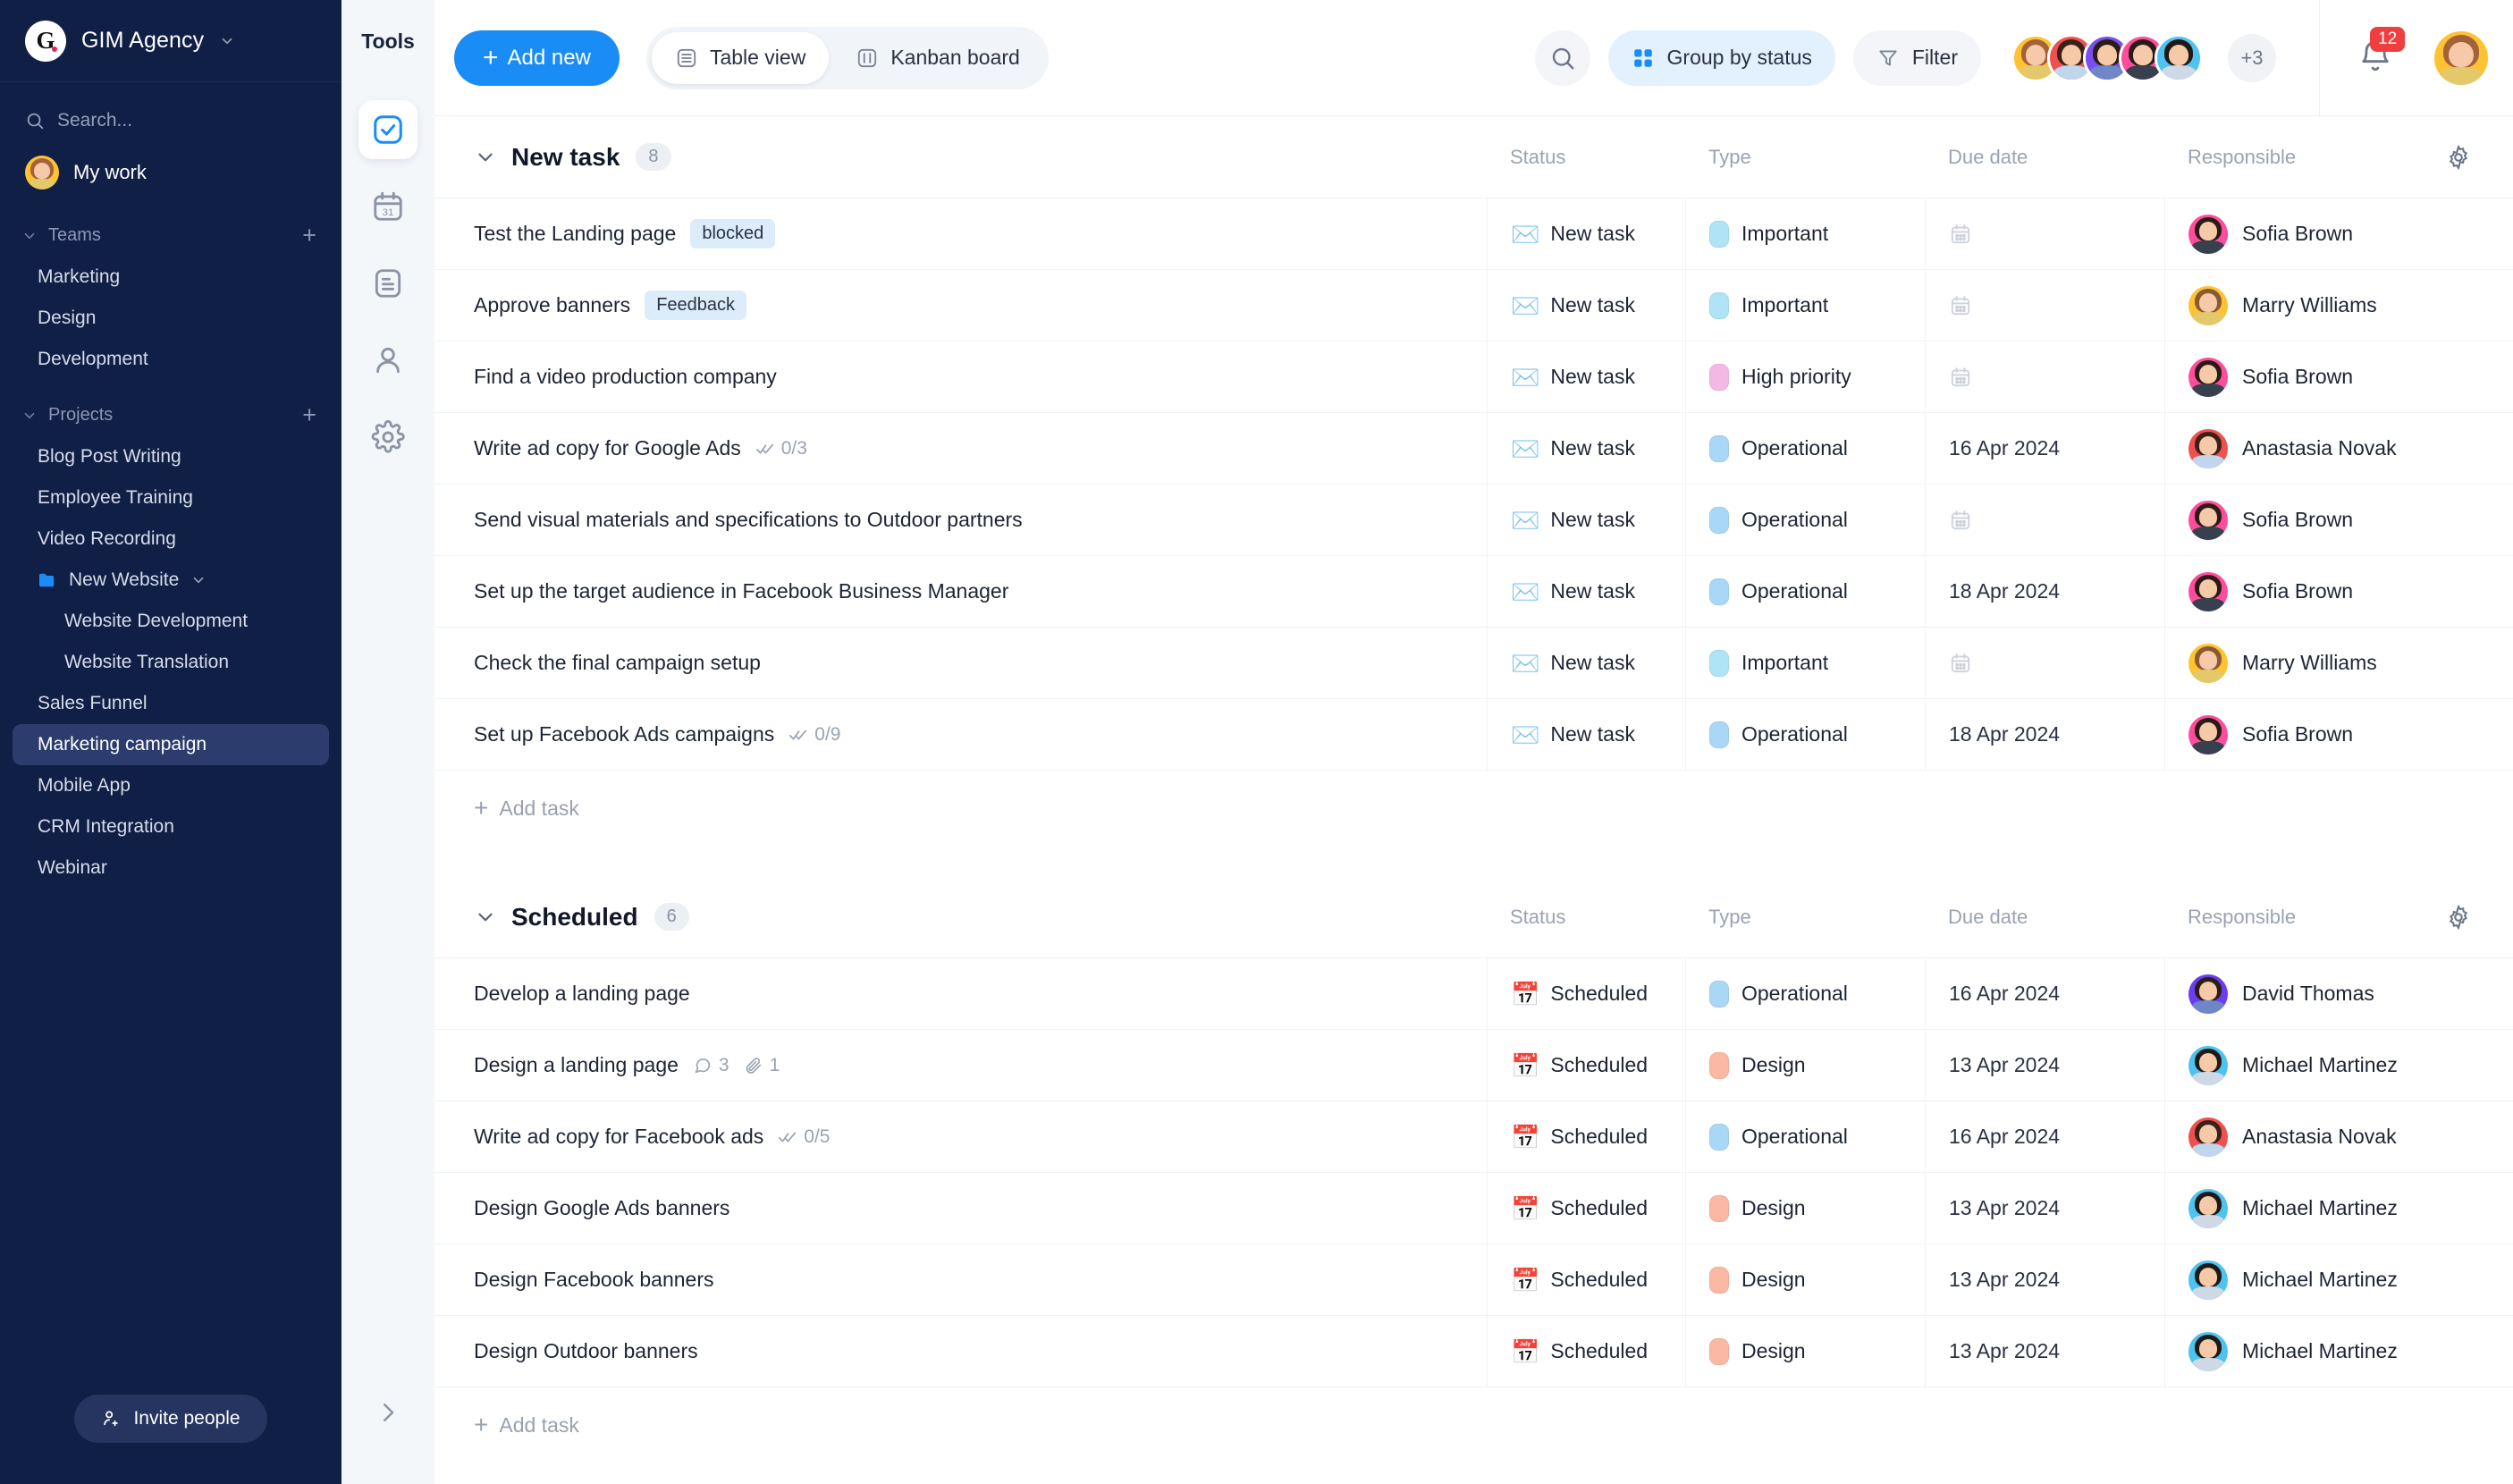 The width and height of the screenshot is (2513, 1484). What do you see at coordinates (171, 277) in the screenshot?
I see `sidebar-item-team: Marketing` at bounding box center [171, 277].